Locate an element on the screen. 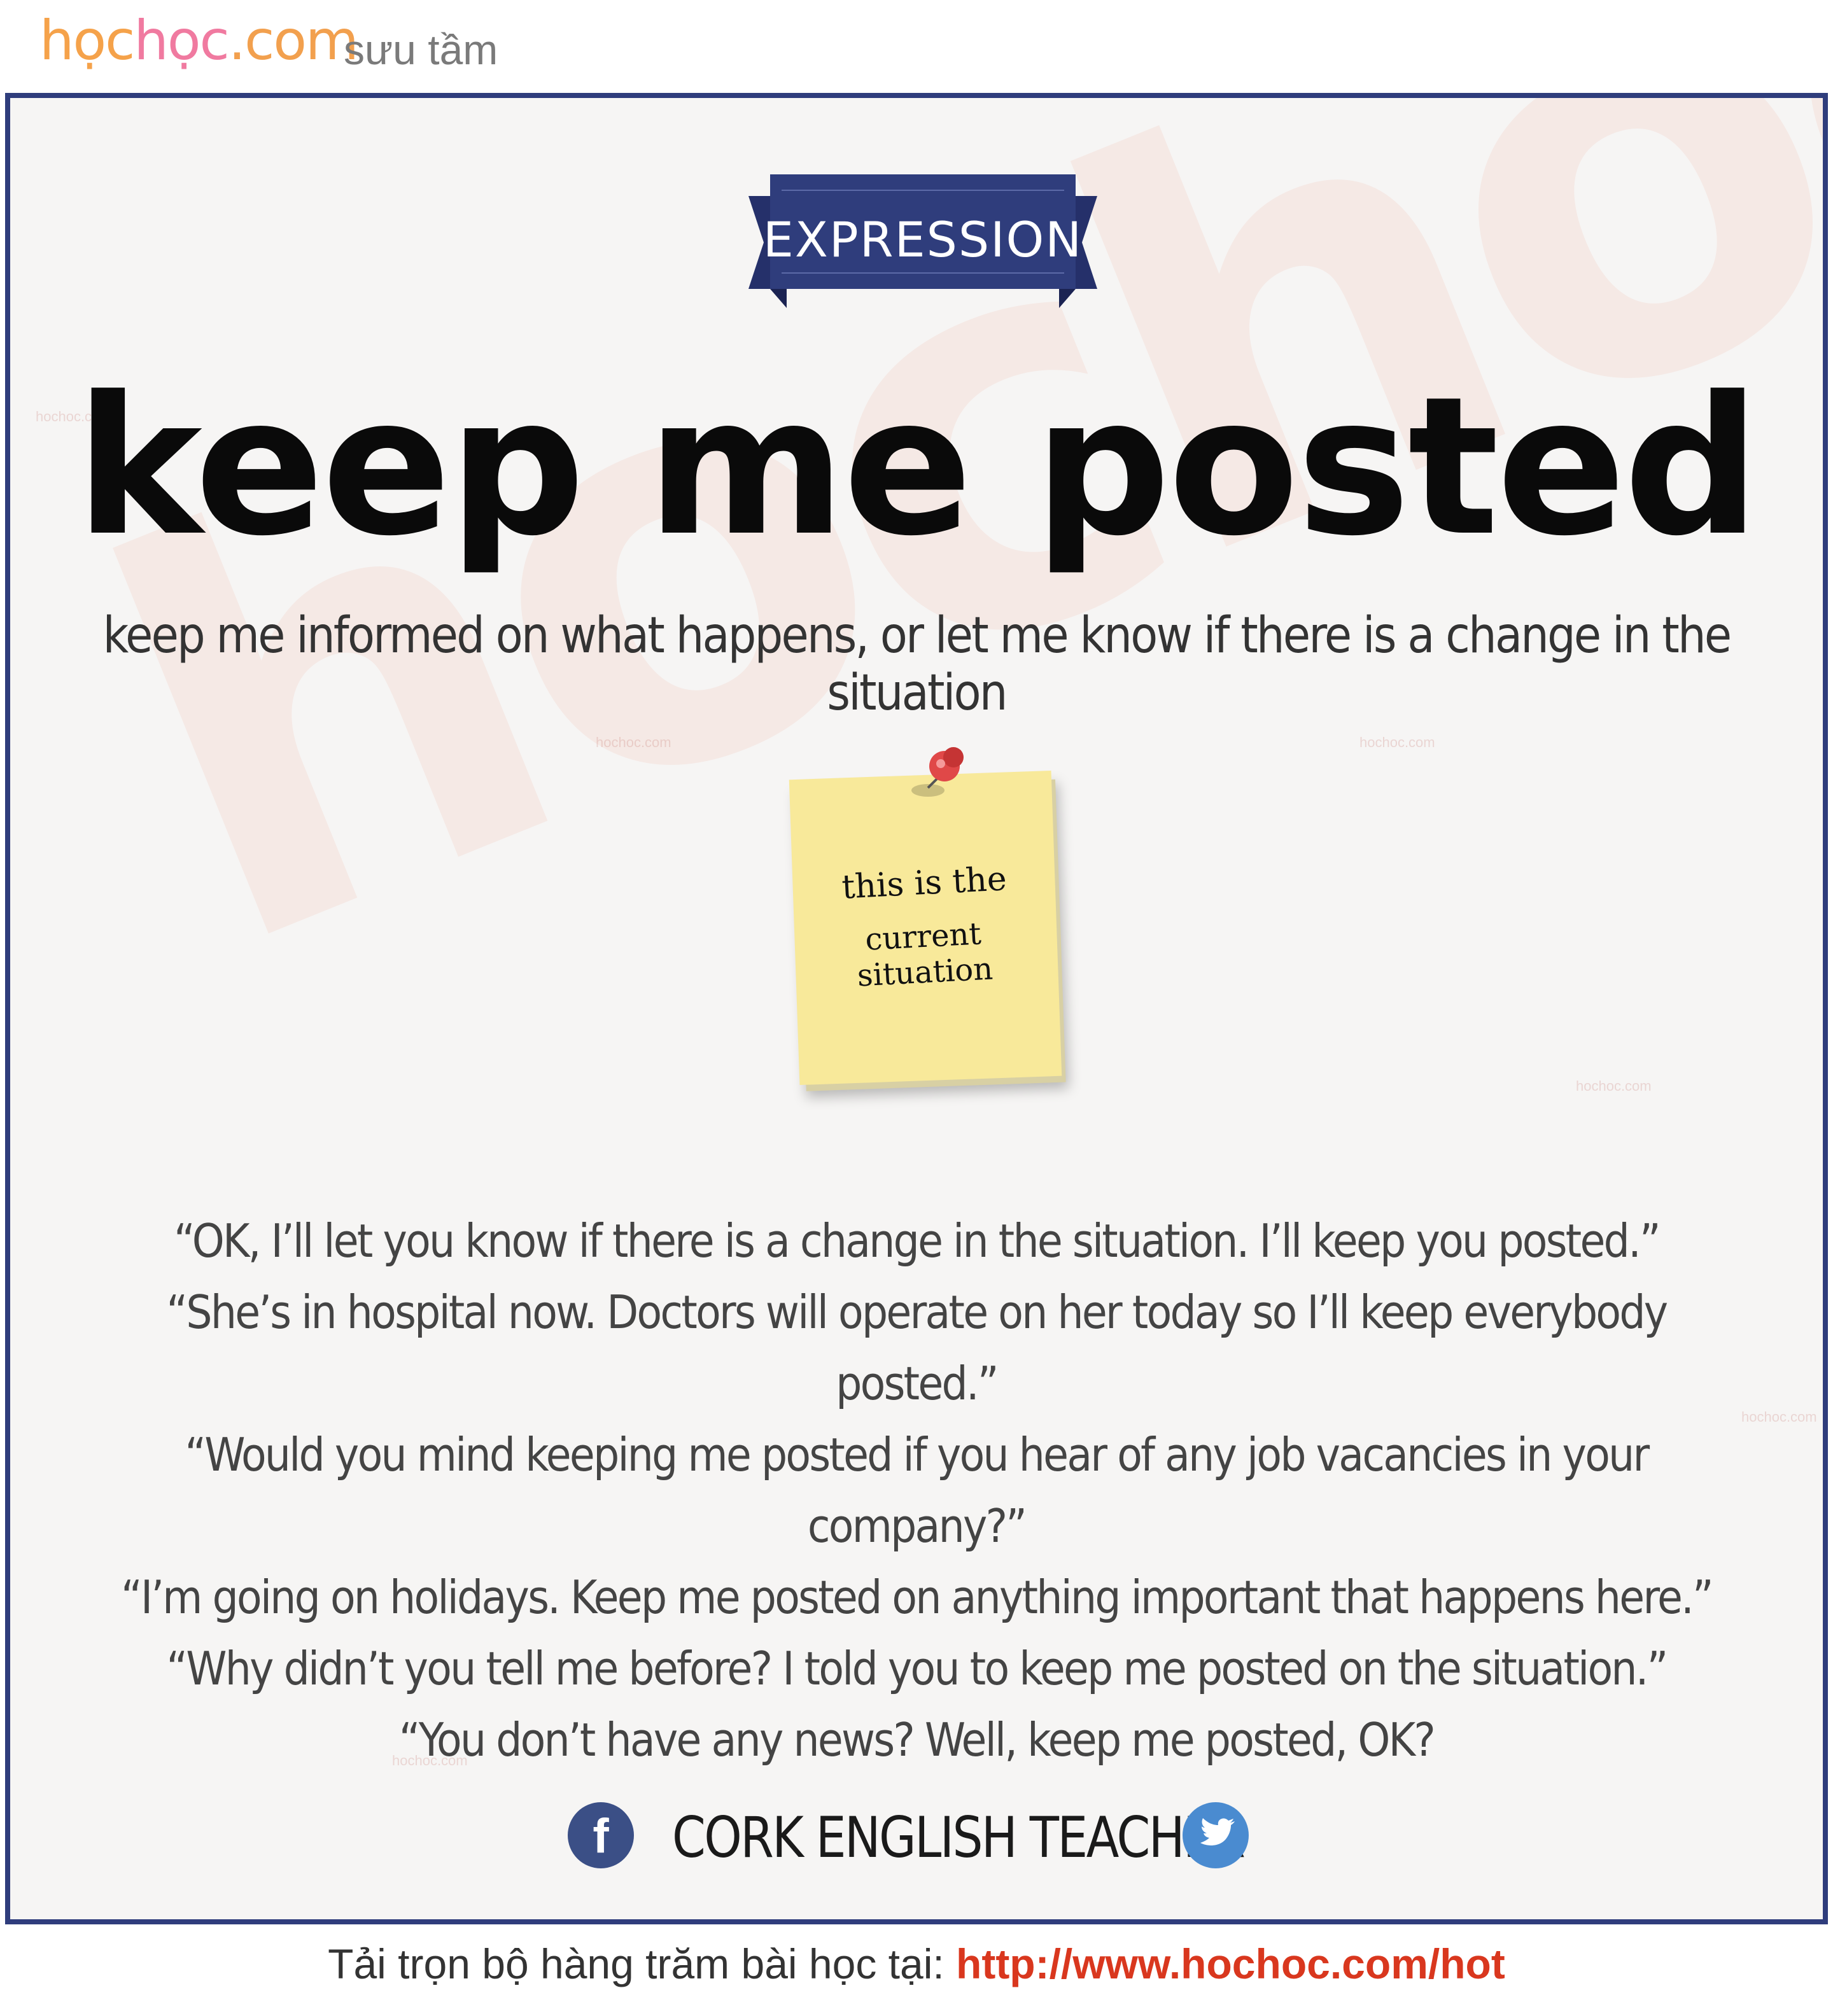  expression-ribbon: EXPRESSION is located at coordinates (922, 241).